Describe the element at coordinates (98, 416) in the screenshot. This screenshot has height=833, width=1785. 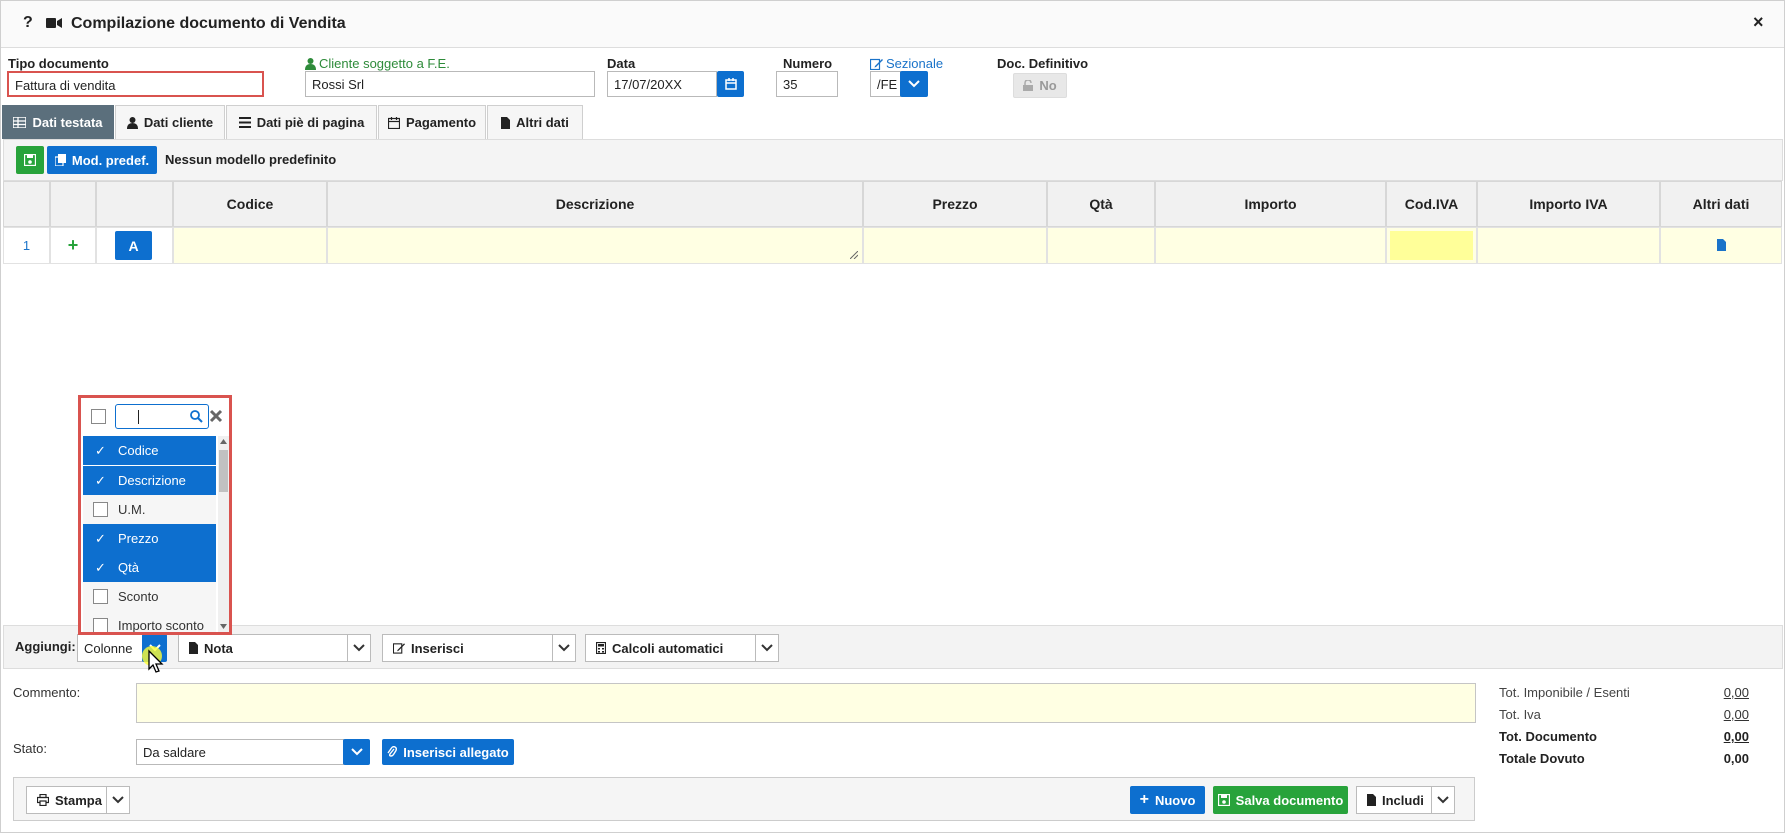
I see `select-all-checkbox` at that location.